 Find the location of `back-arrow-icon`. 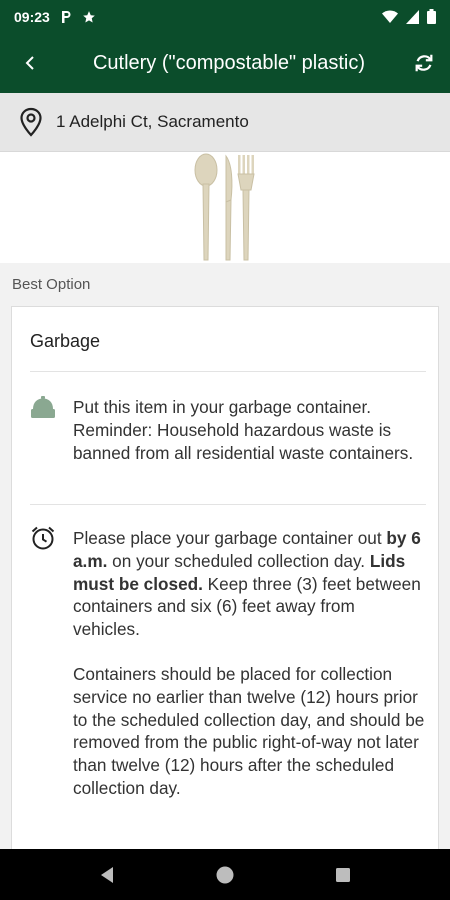

back-arrow-icon is located at coordinates (29, 63).